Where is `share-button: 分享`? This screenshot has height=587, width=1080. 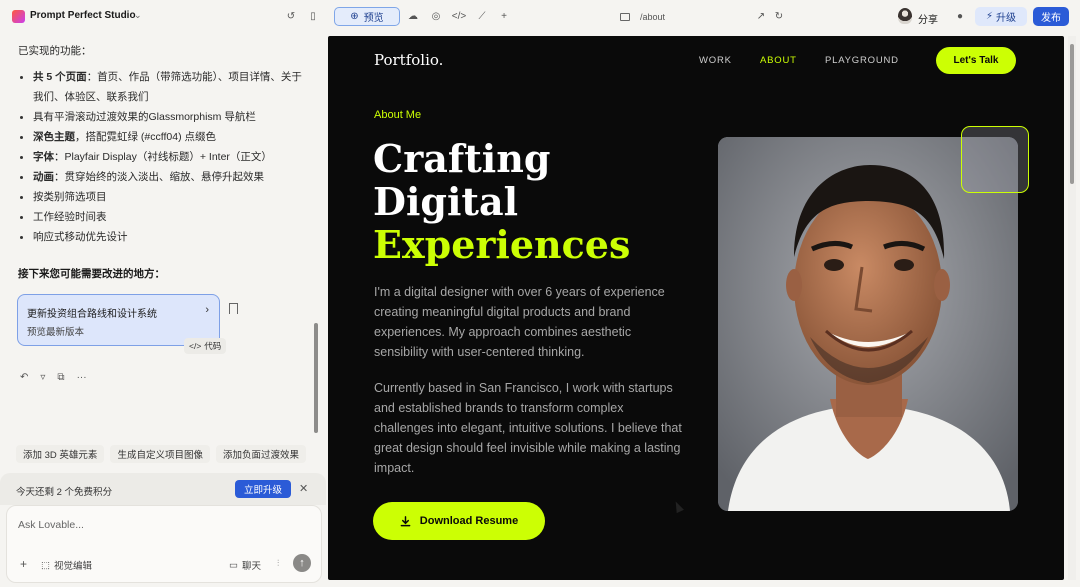
share-button: 分享 is located at coordinates (928, 18).